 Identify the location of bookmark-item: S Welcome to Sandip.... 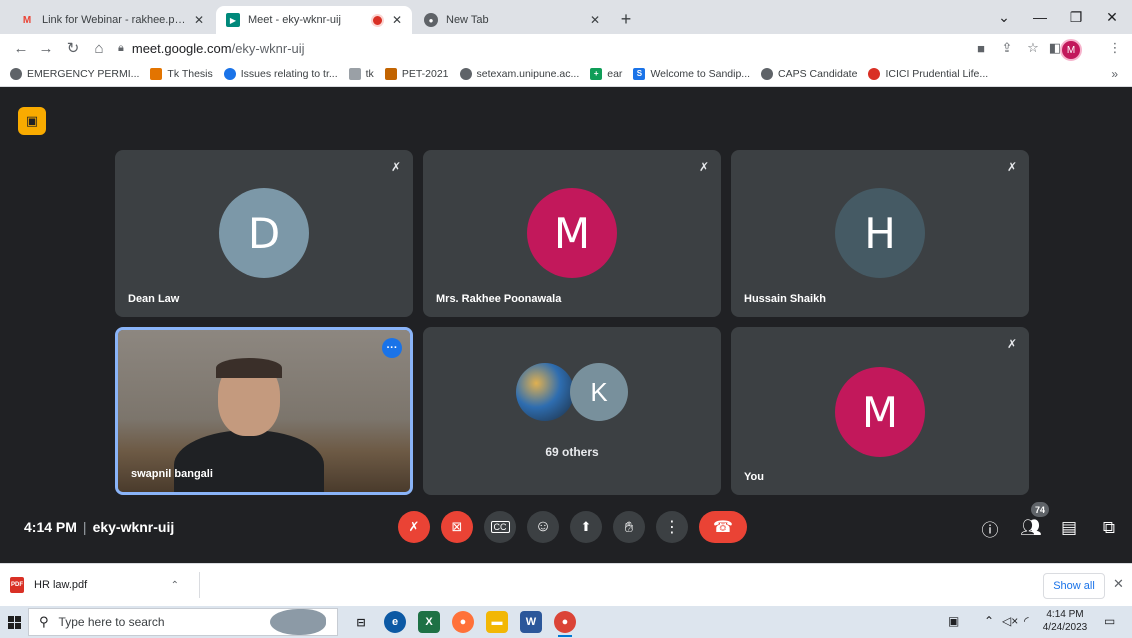
(691, 73).